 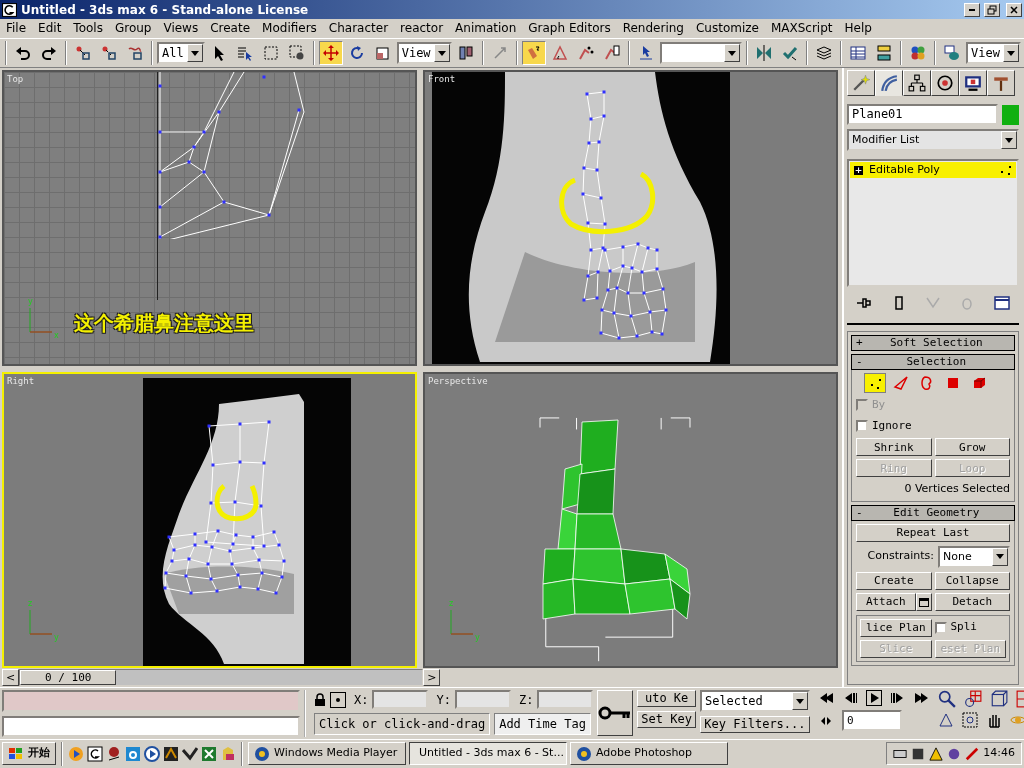 What do you see at coordinates (584, 753) in the screenshot?
I see `disc-icon` at bounding box center [584, 753].